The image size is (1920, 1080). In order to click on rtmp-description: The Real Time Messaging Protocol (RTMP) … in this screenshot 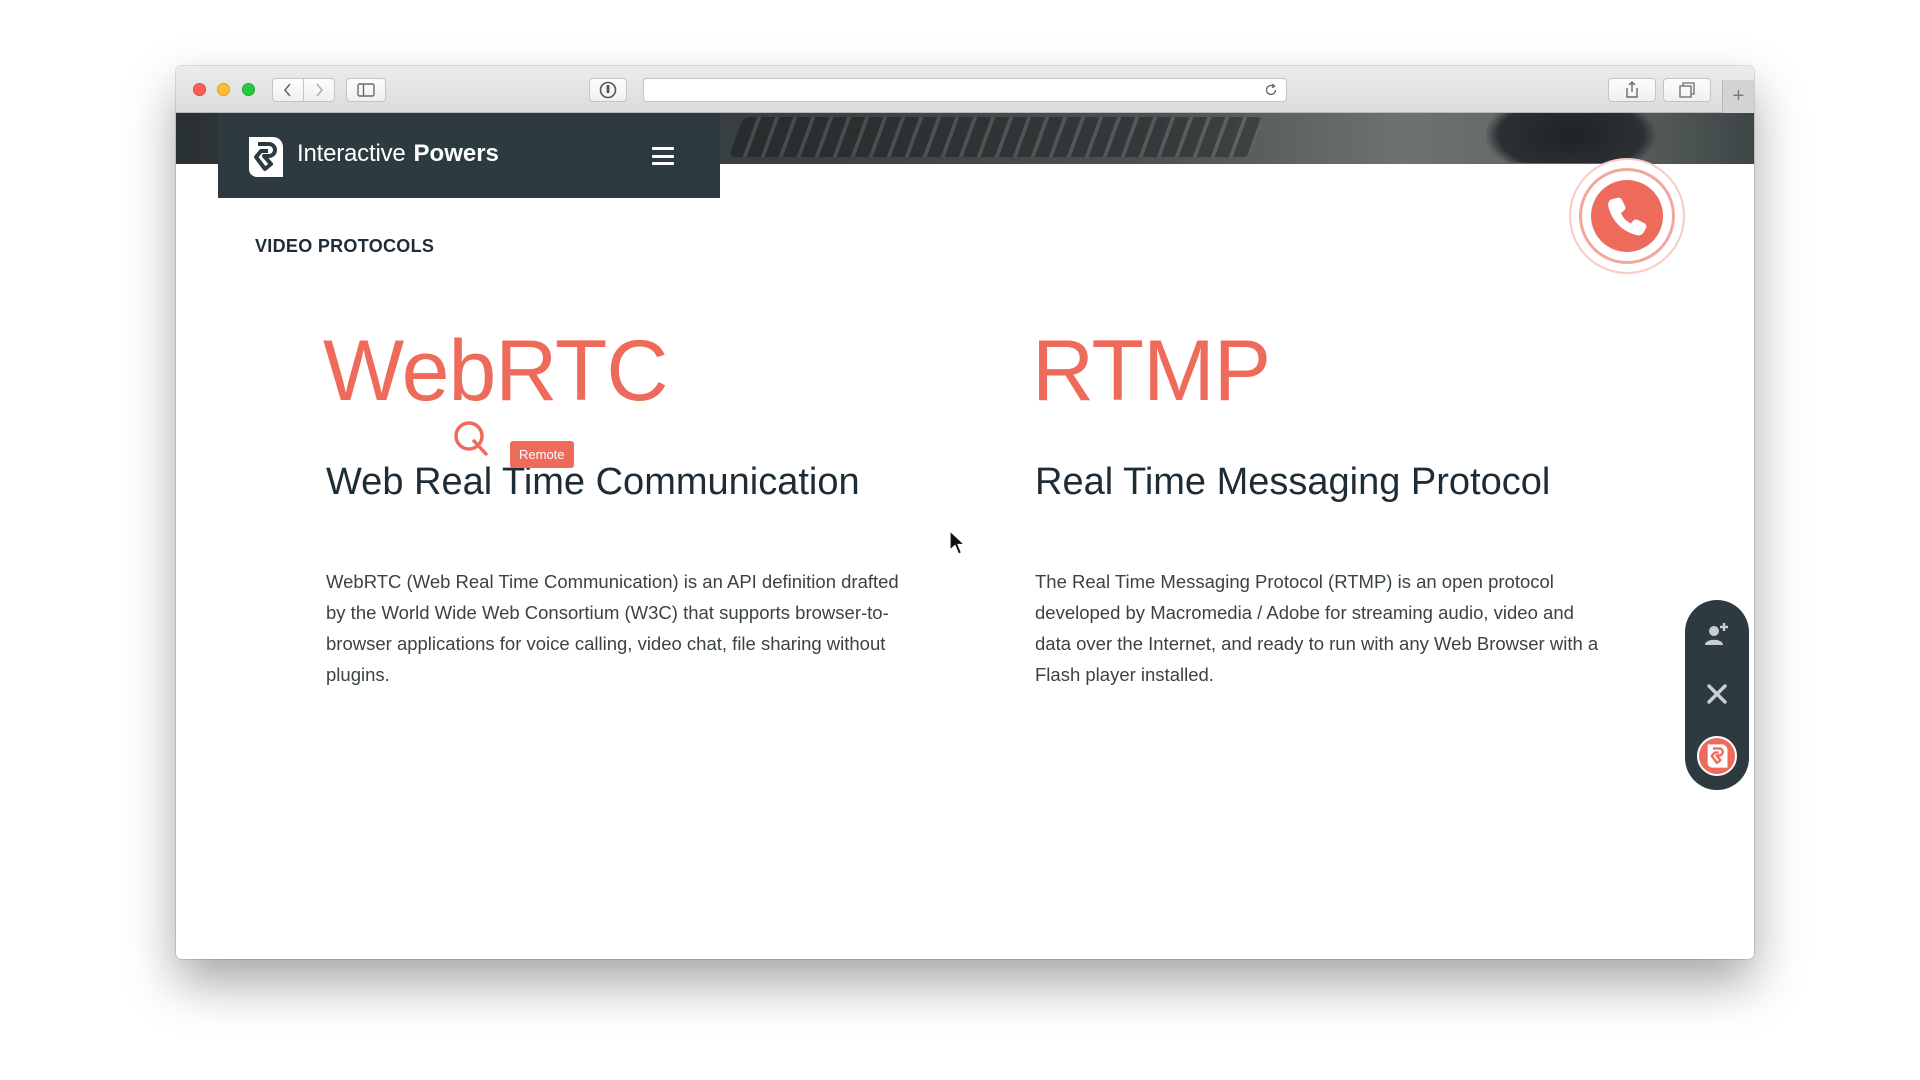, I will do `click(1317, 628)`.